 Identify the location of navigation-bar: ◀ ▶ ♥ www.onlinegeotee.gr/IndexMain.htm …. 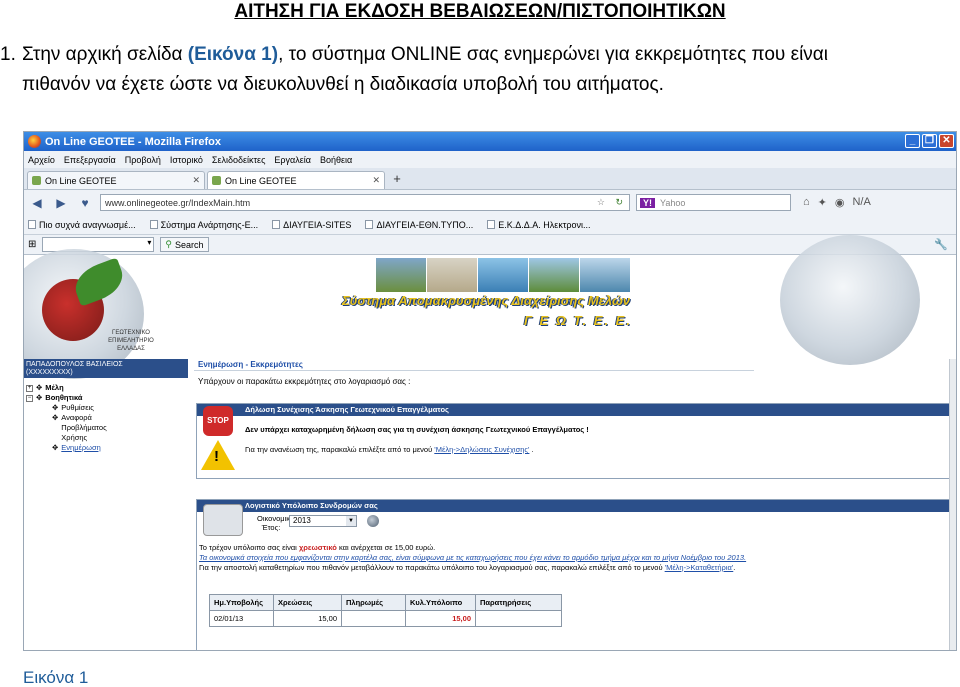
(490, 202).